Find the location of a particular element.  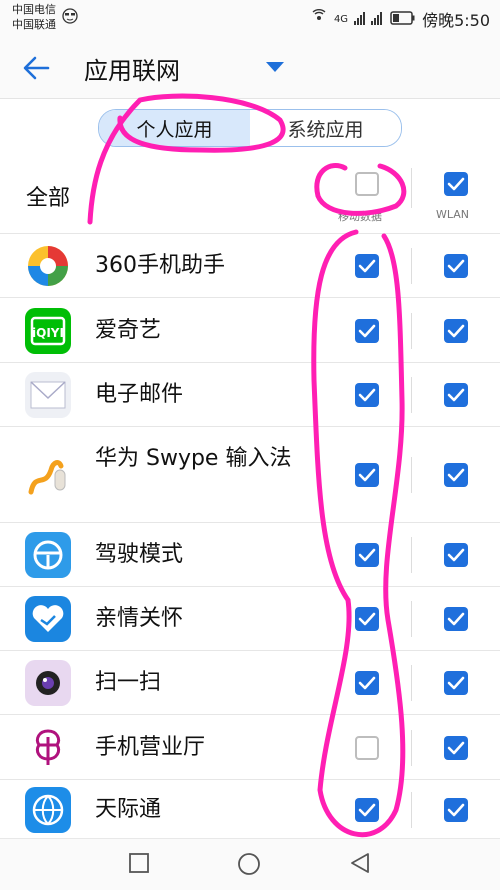

square-recent-icon is located at coordinates (139, 865).